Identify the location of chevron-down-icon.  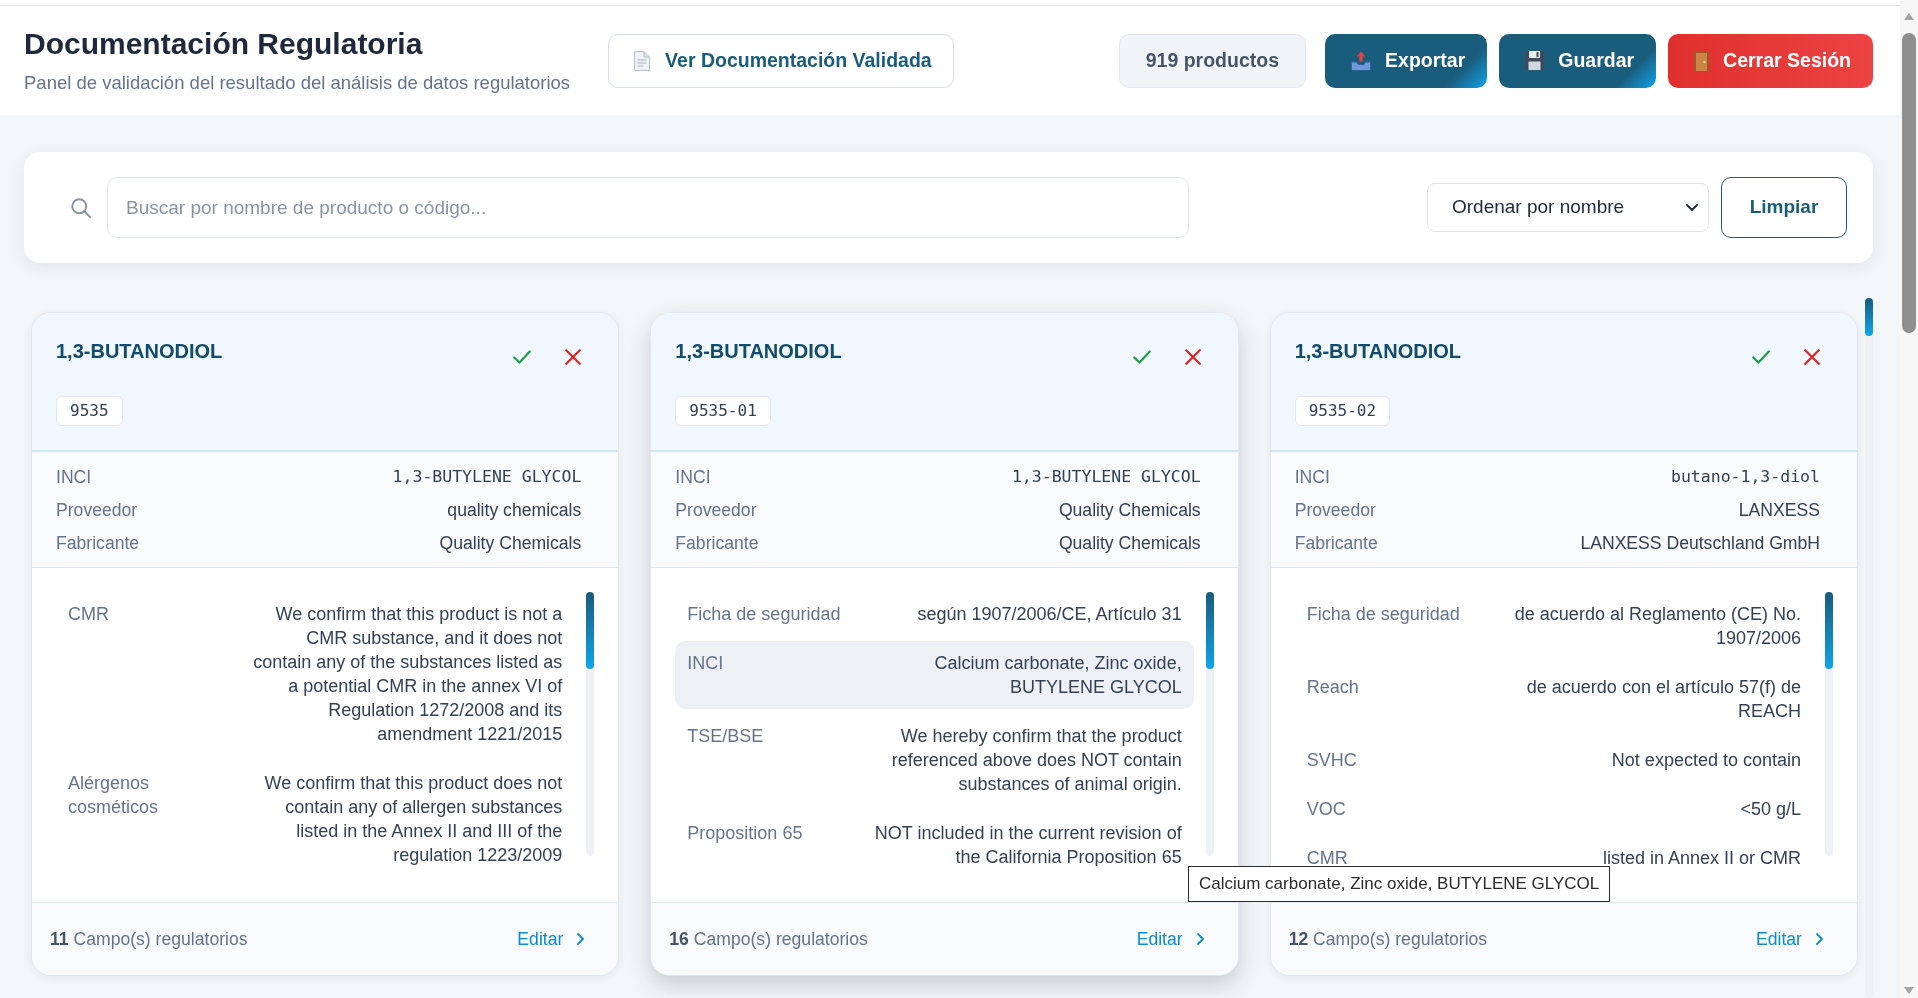
(1692, 207).